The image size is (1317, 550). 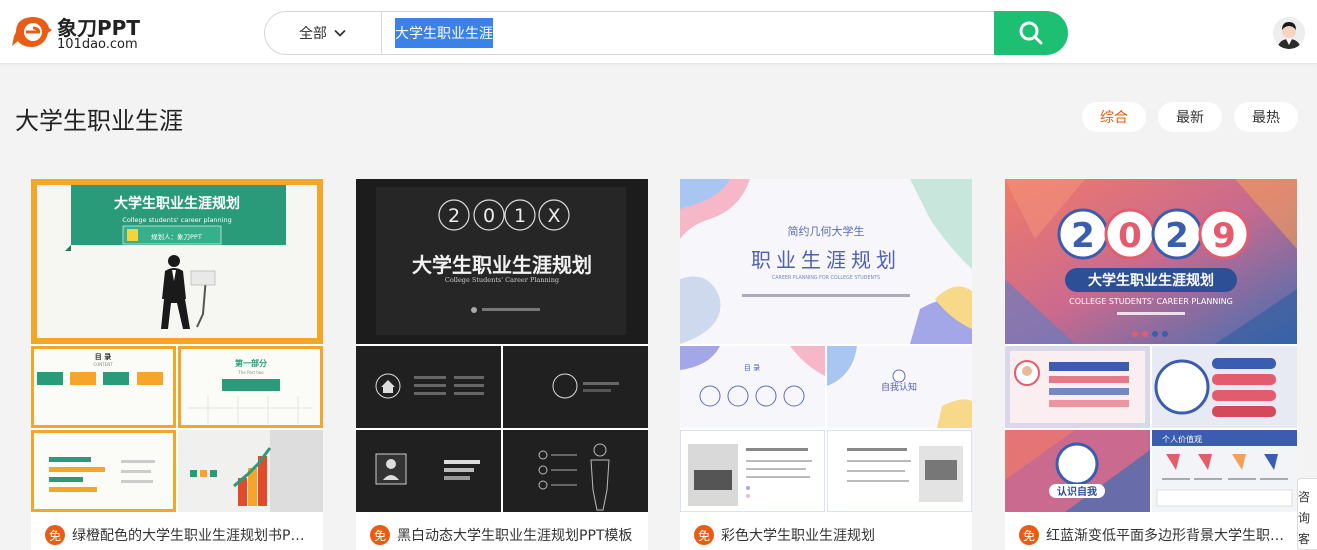 I want to click on template-caption: 免 红蓝渐变低平面多边形背景大学生职业生涯规划PPT模板, so click(x=1155, y=535).